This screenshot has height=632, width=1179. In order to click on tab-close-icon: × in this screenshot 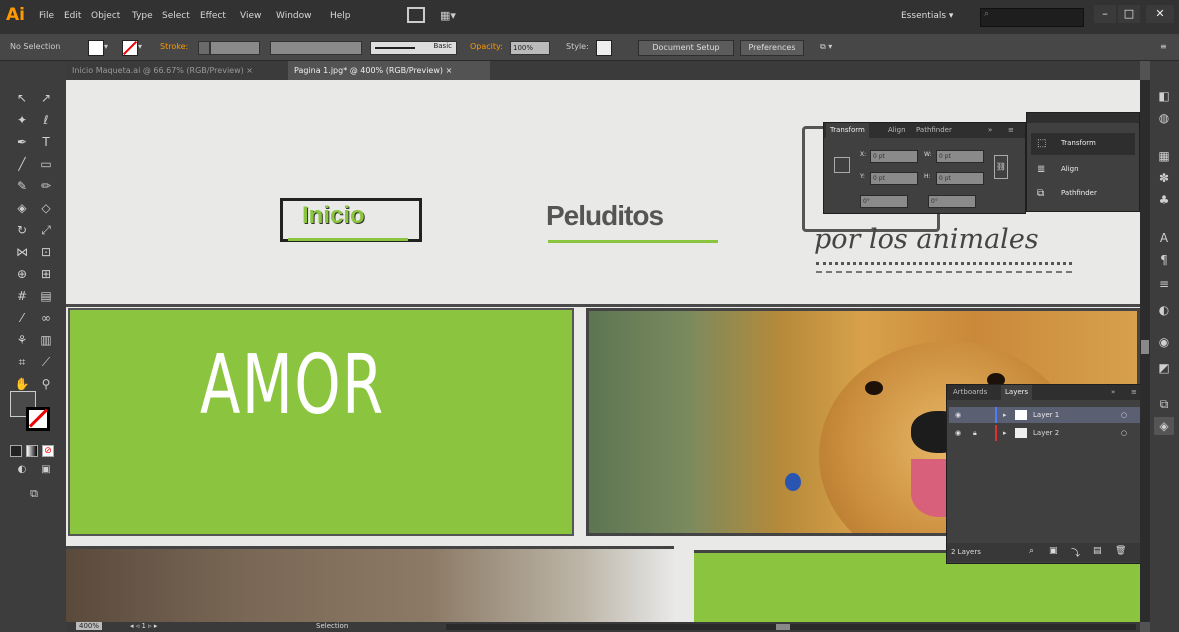, I will do `click(449, 70)`.